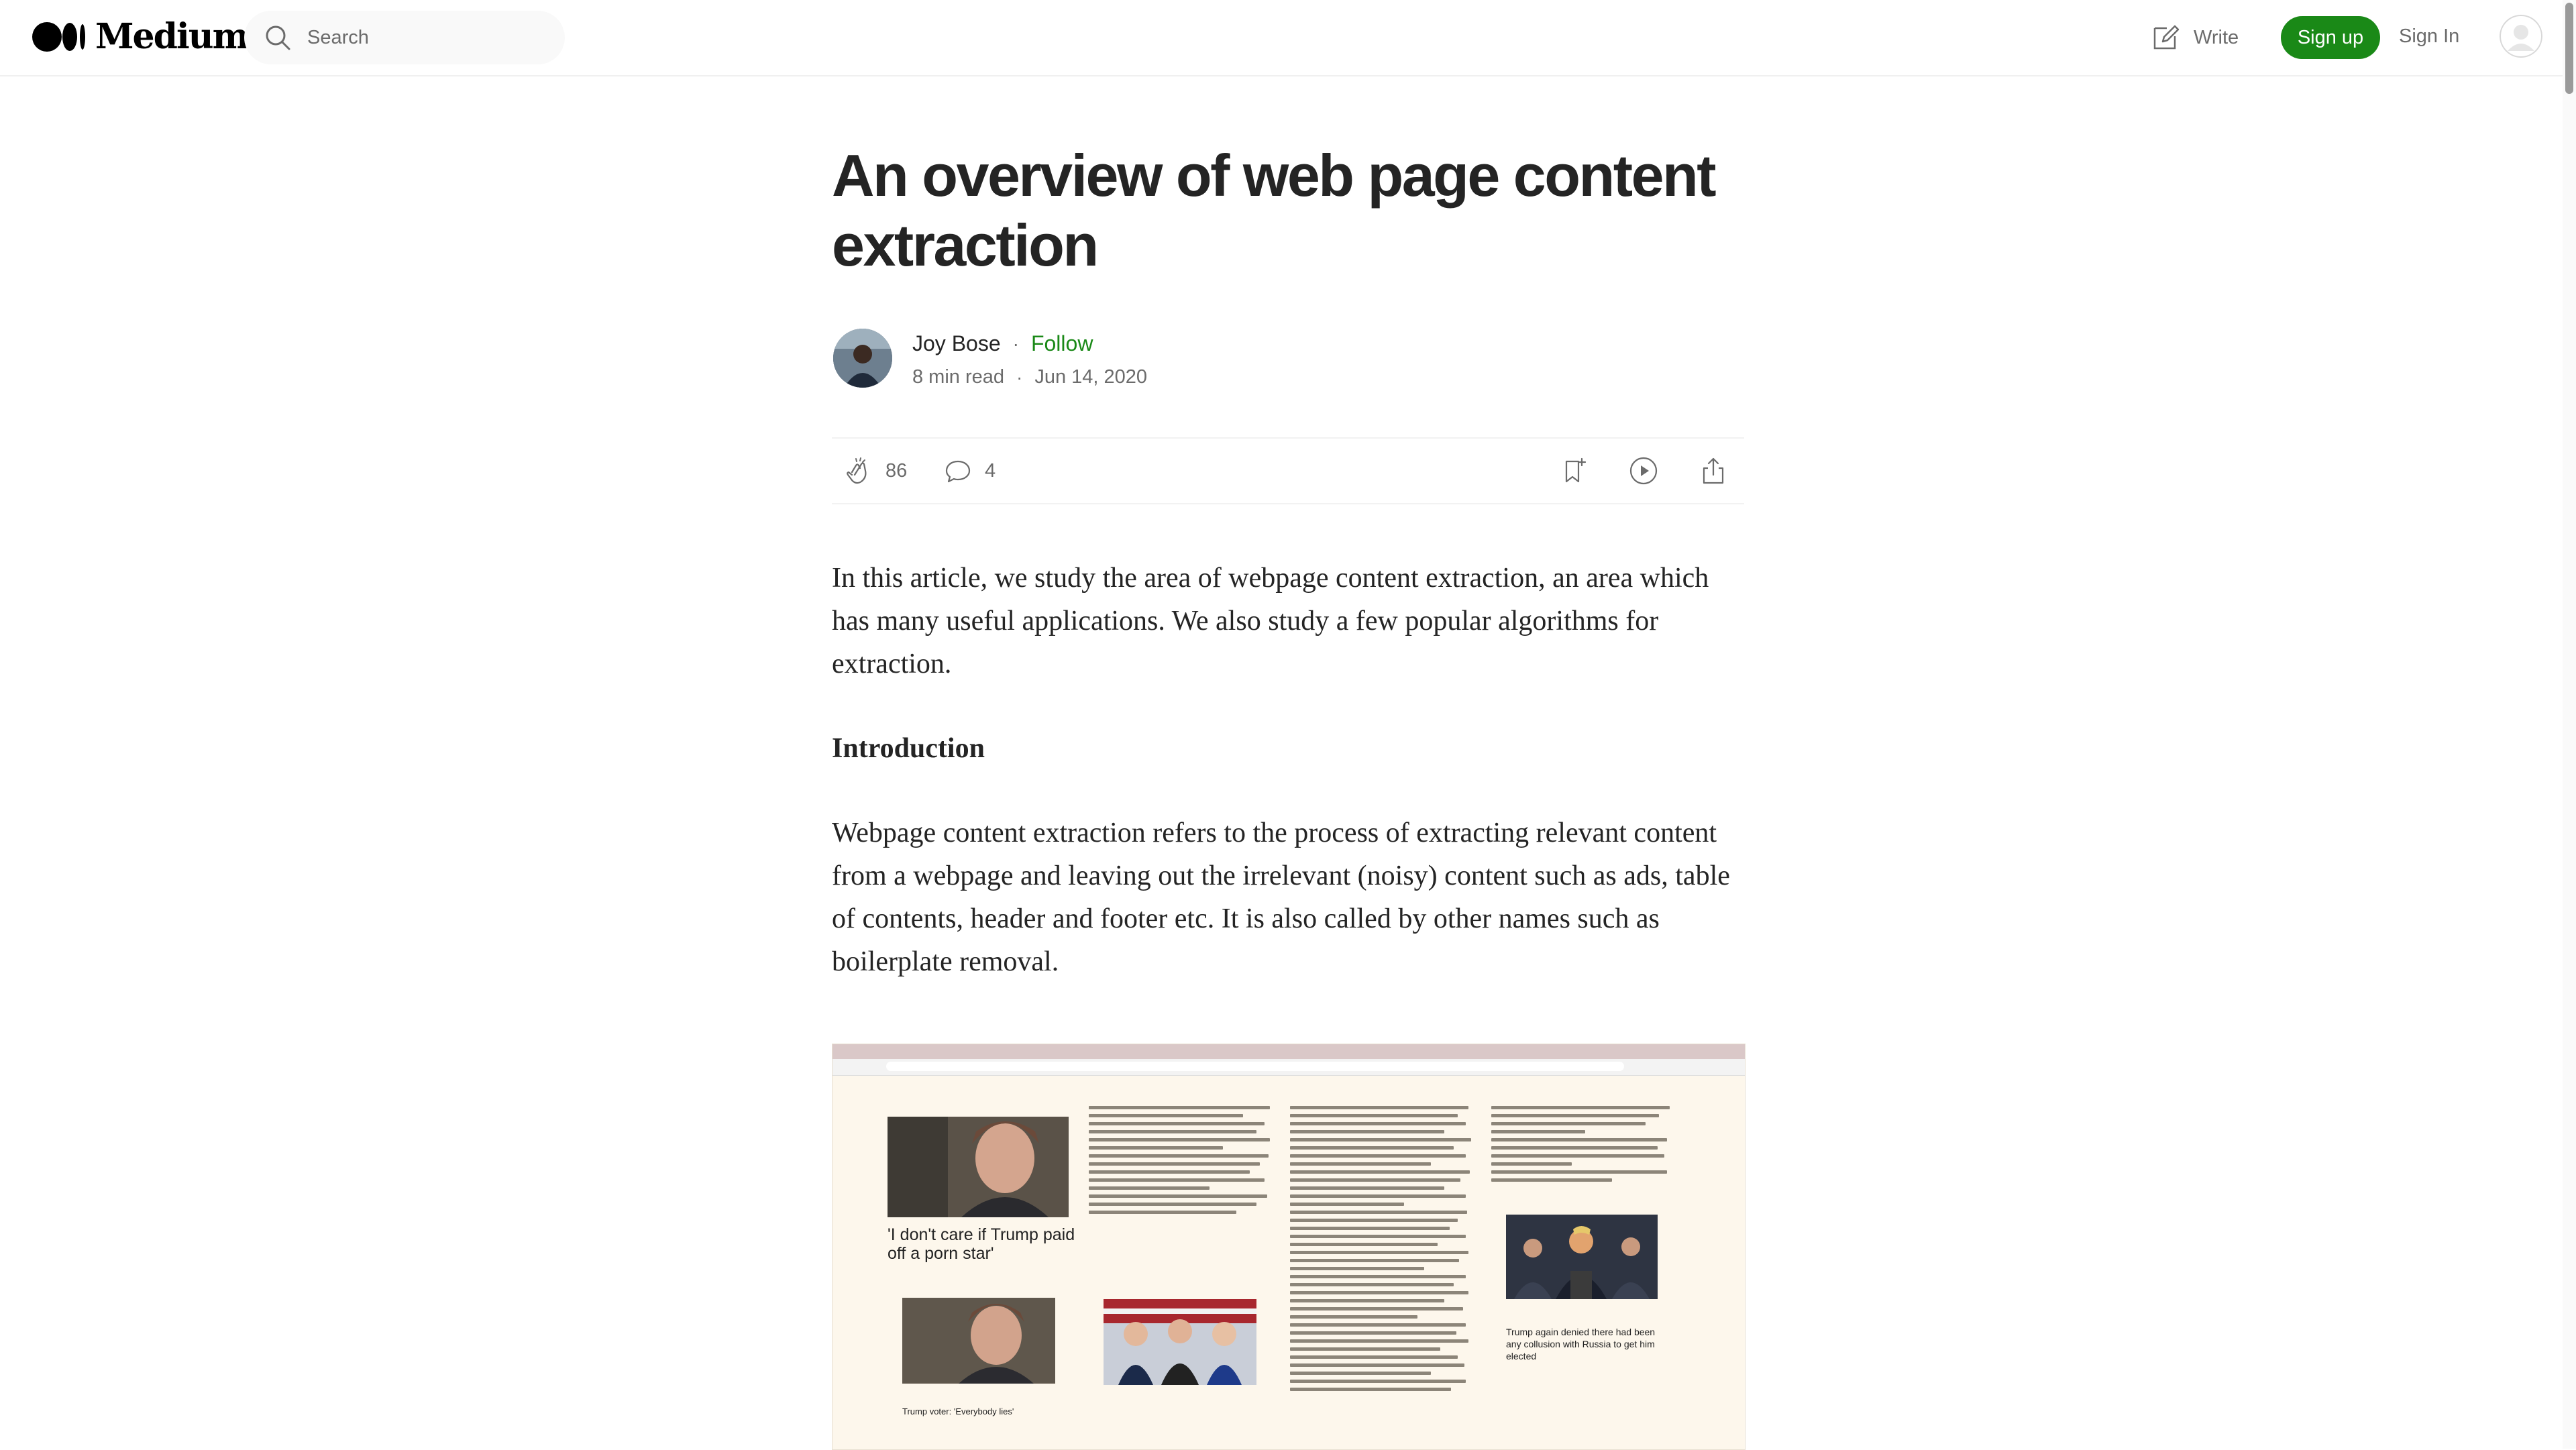  Describe the element at coordinates (1062, 343) in the screenshot. I see `follow-button: Follow` at that location.